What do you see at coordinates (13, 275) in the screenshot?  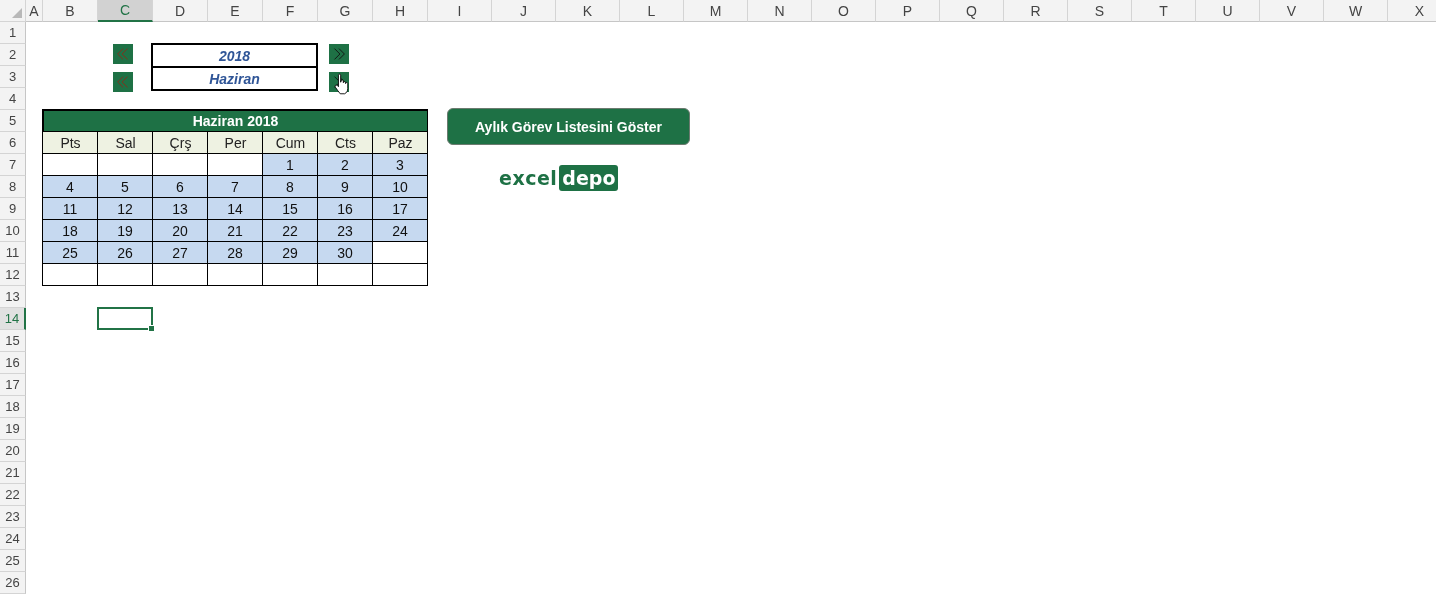 I see `row-header: 12` at bounding box center [13, 275].